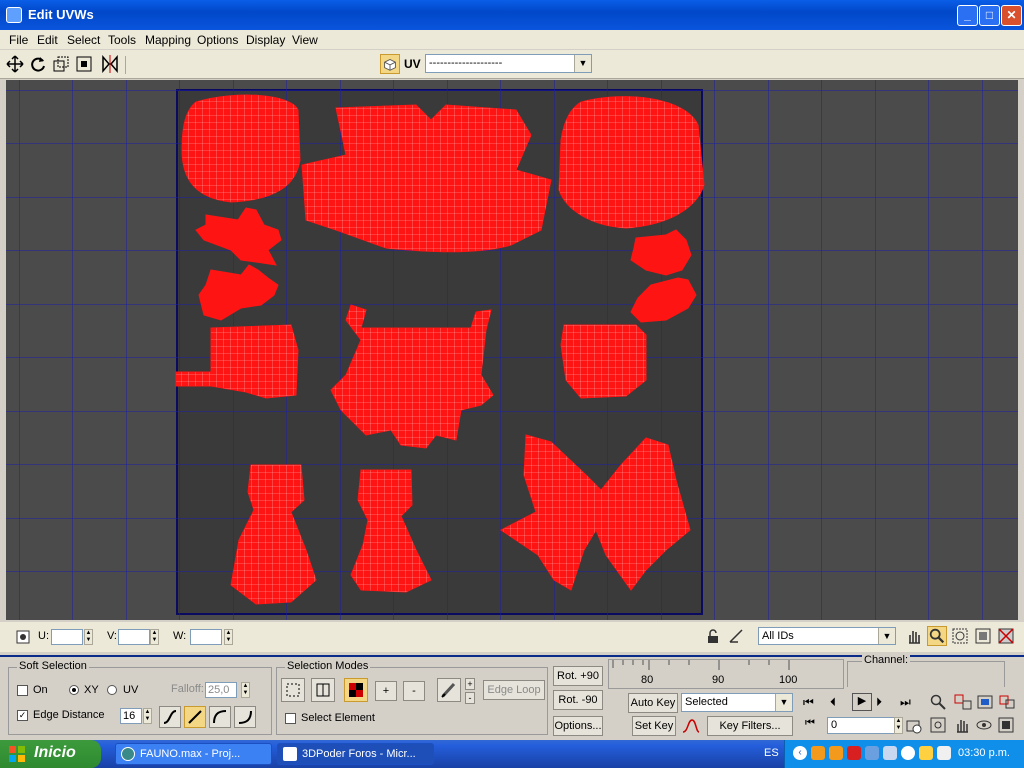  What do you see at coordinates (74, 690) in the screenshot?
I see `xy-radio` at bounding box center [74, 690].